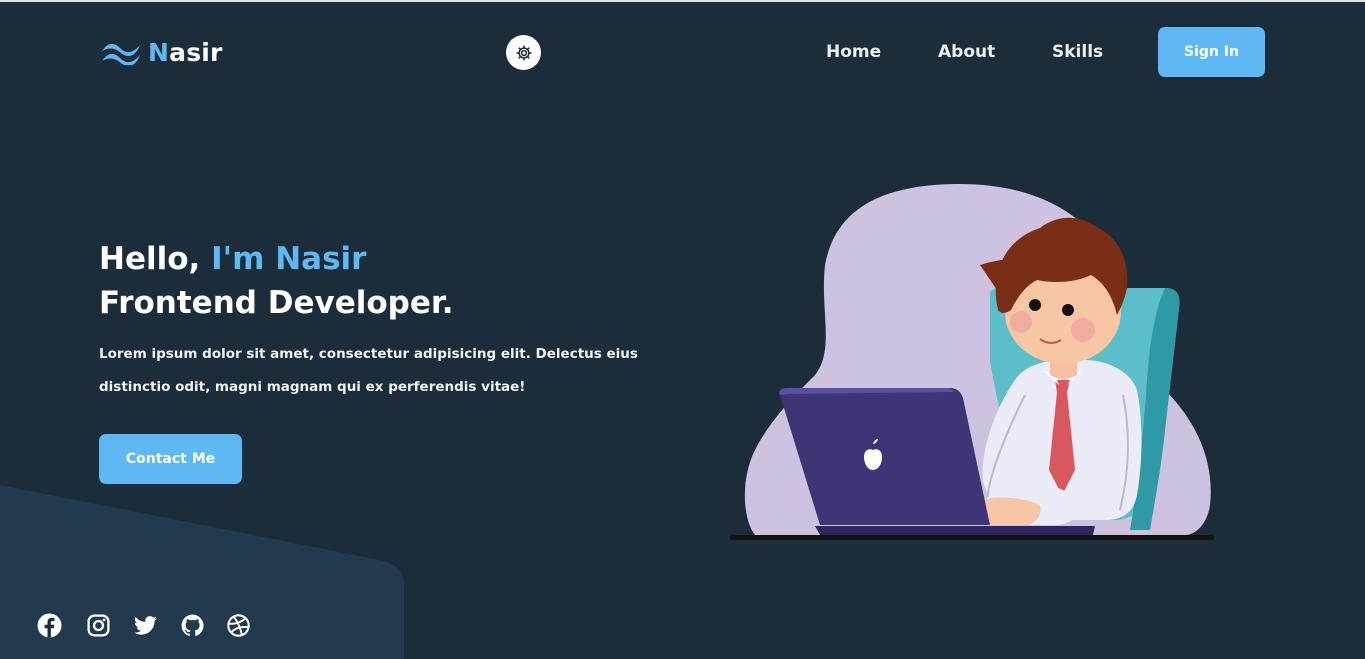 This screenshot has height=659, width=1365. Describe the element at coordinates (192, 625) in the screenshot. I see `github-icon` at that location.